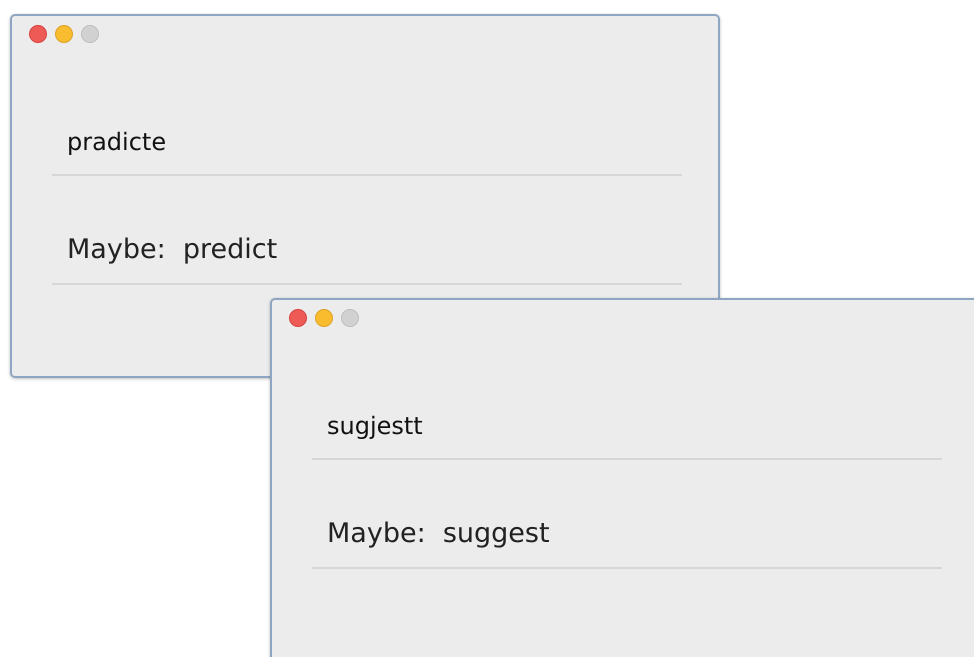 This screenshot has height=657, width=974. What do you see at coordinates (438, 533) in the screenshot?
I see `suggestion-text: Maybe: suggest` at bounding box center [438, 533].